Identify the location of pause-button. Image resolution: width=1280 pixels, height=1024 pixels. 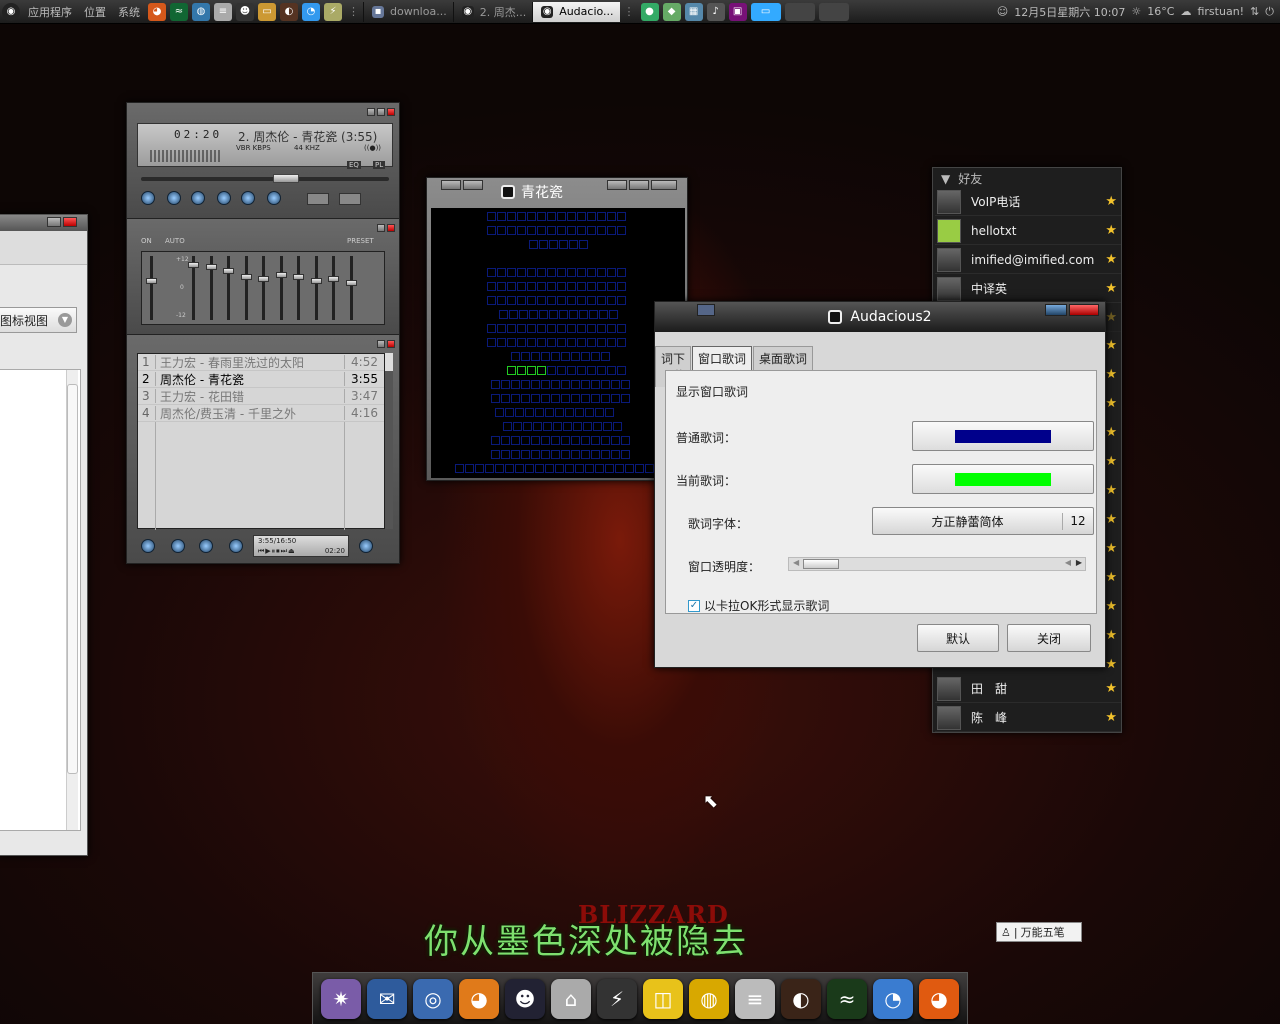
(198, 198).